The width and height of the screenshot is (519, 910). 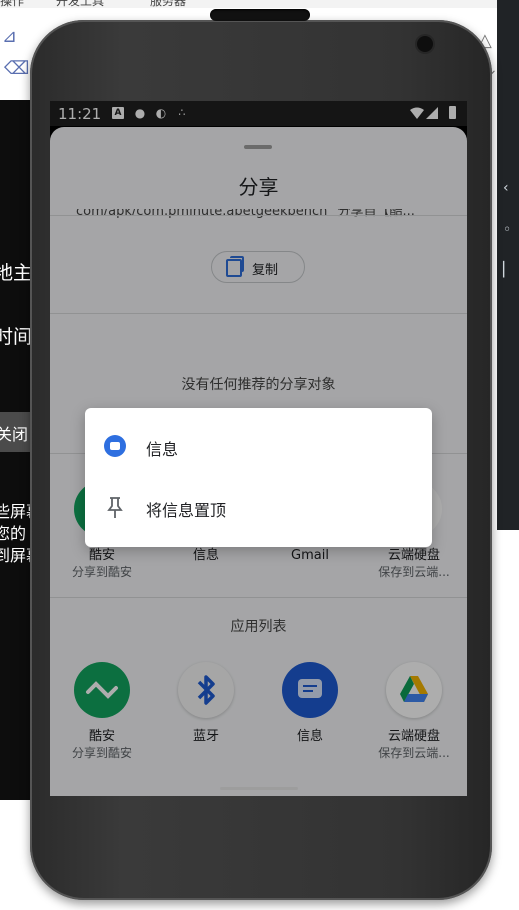 I want to click on menu-item: 服务器, so click(x=168, y=4).